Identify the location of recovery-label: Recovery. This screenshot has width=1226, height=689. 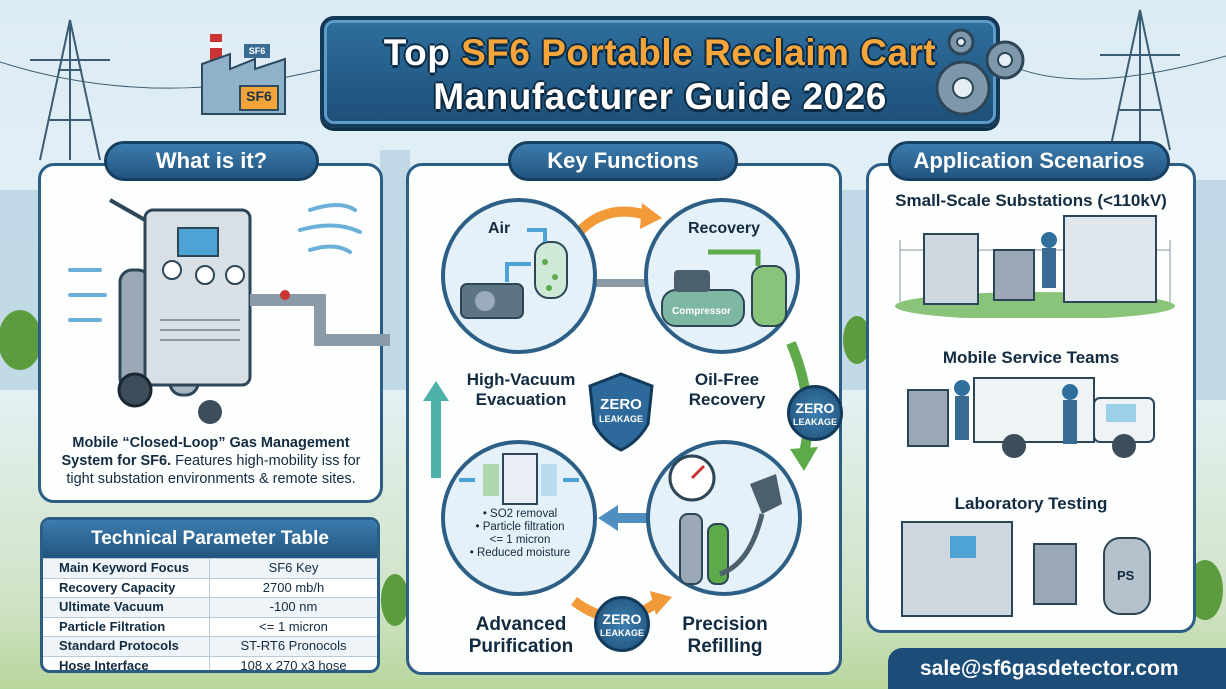
(724, 228).